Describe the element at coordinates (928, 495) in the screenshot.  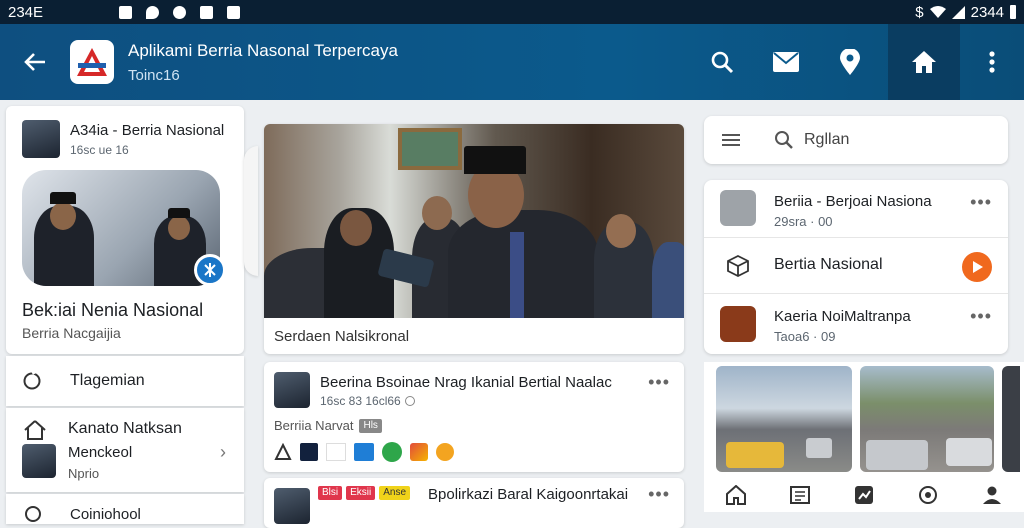
I see `nav-video-icon` at that location.